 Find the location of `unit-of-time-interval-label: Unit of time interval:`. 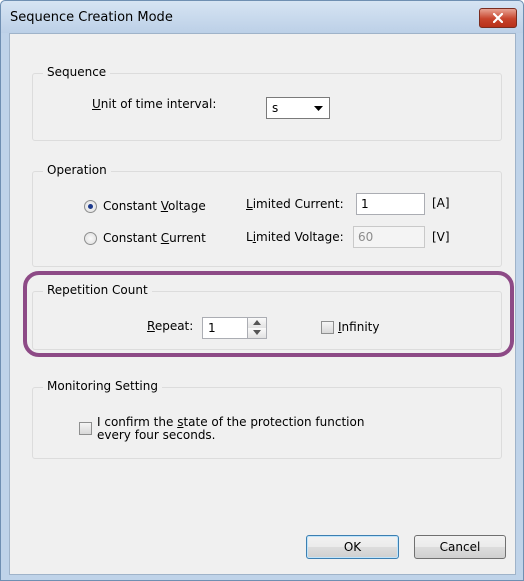

unit-of-time-interval-label: Unit of time interval: is located at coordinates (154, 104).